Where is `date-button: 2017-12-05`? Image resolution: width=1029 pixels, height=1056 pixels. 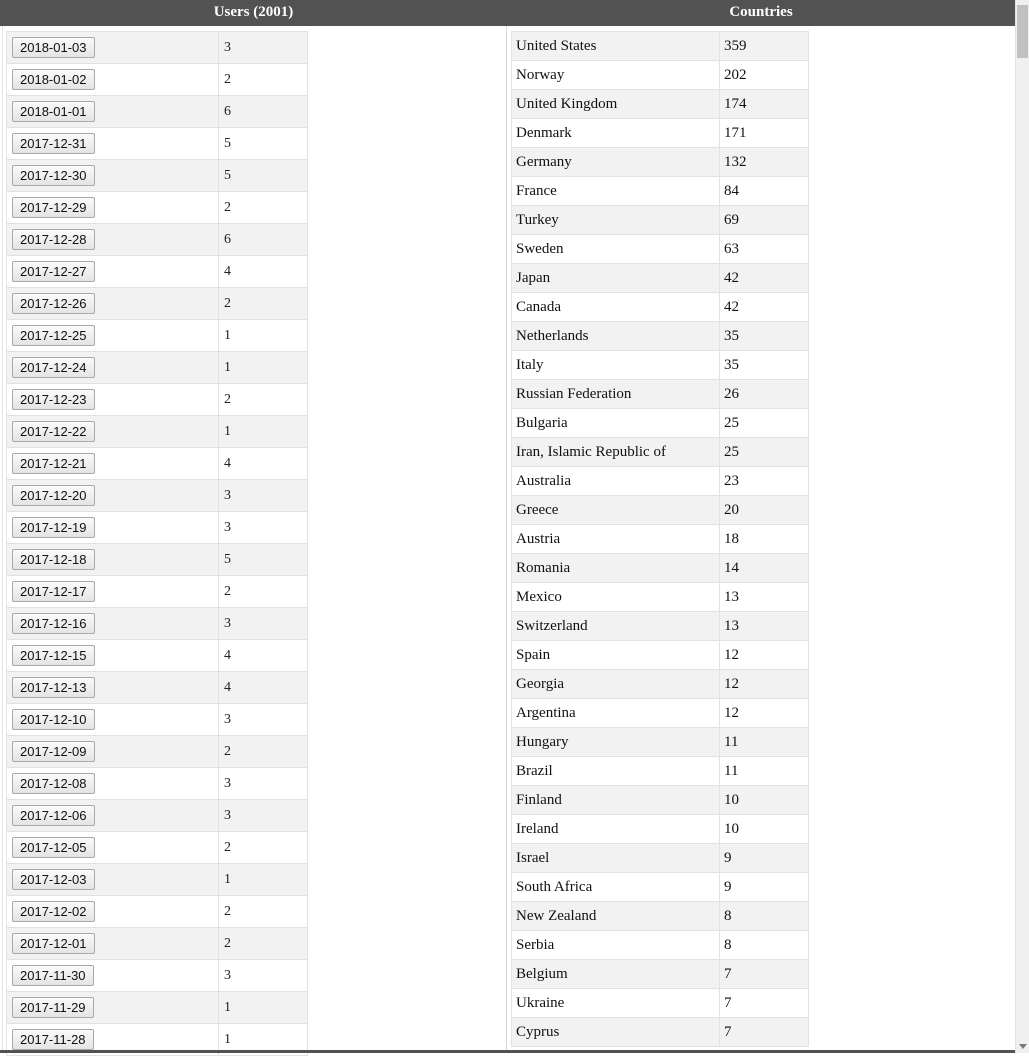 date-button: 2017-12-05 is located at coordinates (53, 847).